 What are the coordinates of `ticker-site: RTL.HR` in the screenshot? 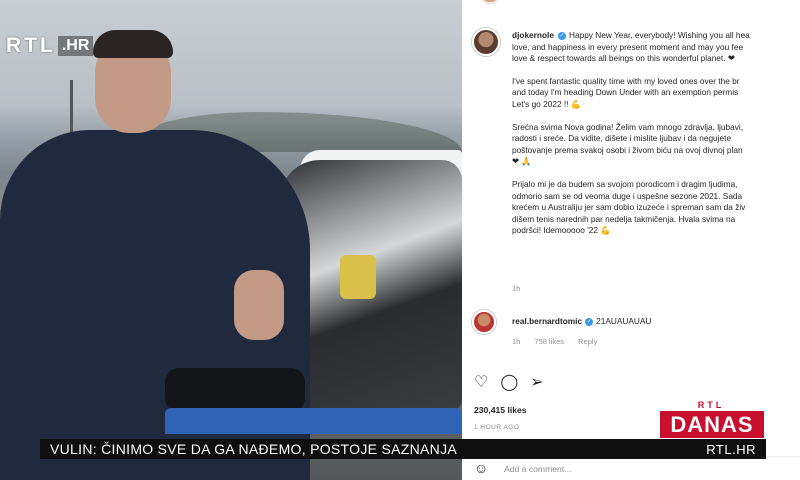 It's located at (731, 449).